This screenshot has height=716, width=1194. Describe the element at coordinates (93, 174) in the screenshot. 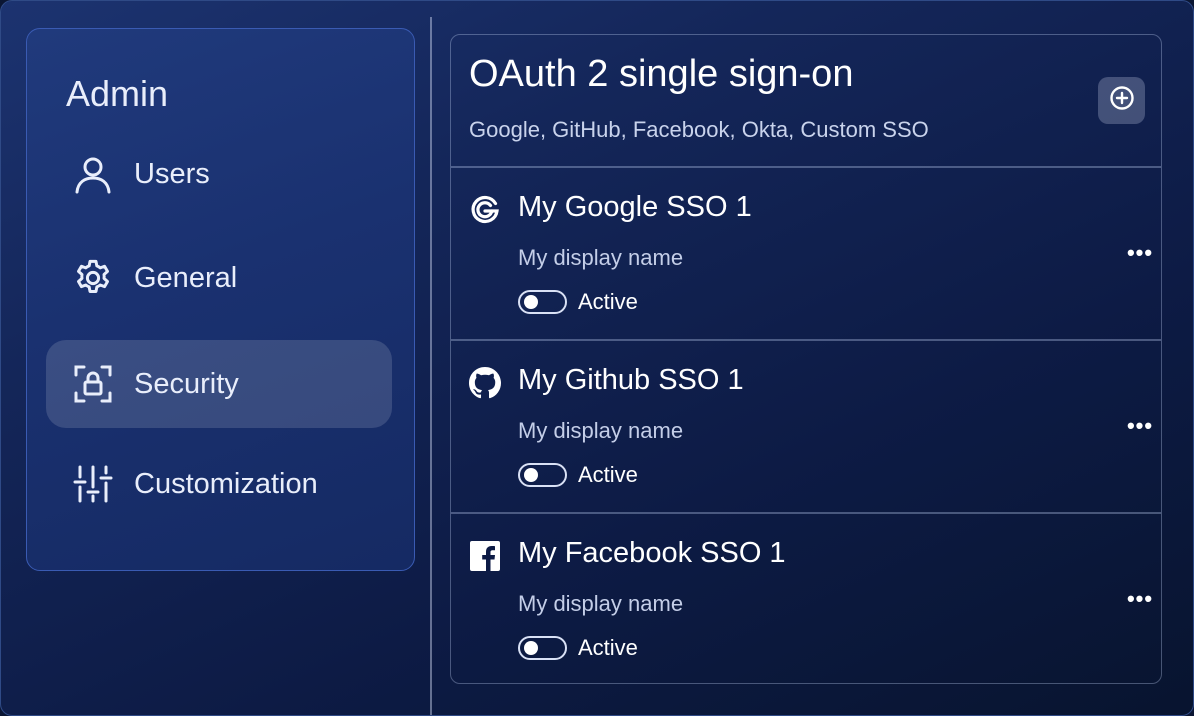

I see `user-icon` at that location.